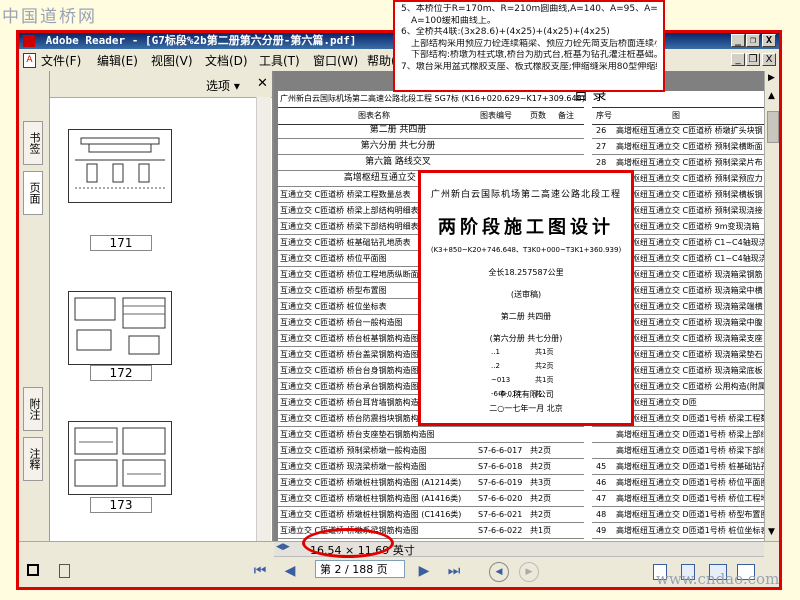 This screenshot has width=800, height=600. Describe the element at coordinates (34, 306) in the screenshot. I see `navigation-tabs: 书签 页面 附注 注释` at that location.